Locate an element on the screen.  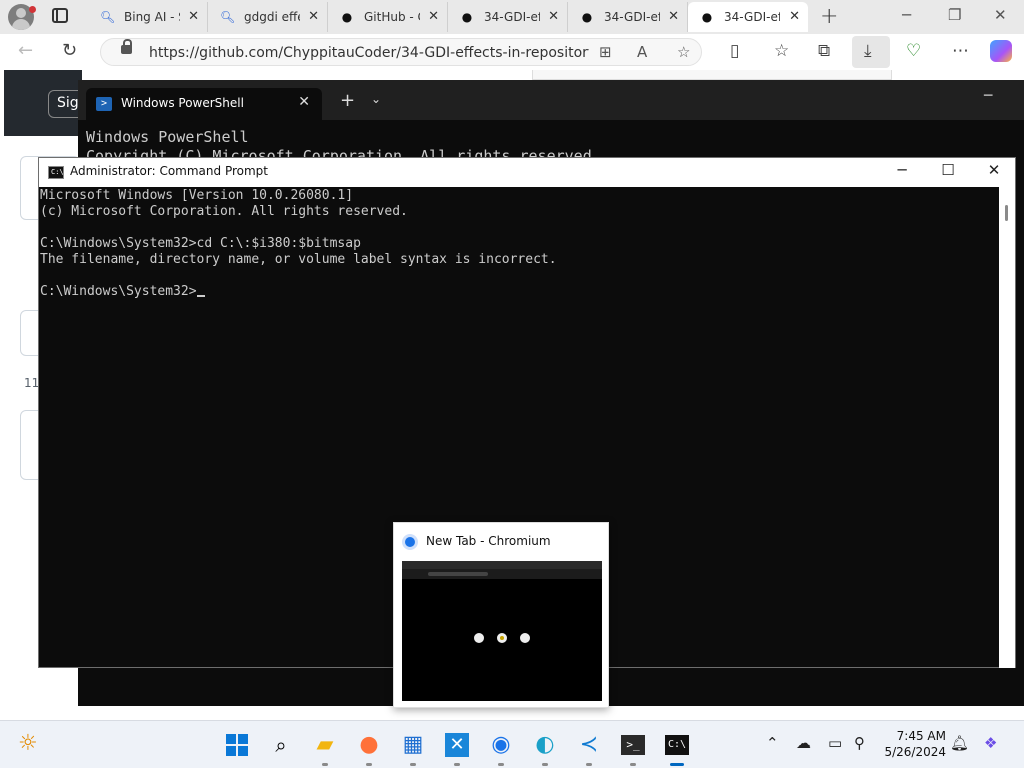
new-tab-plus-icon: + is located at coordinates (829, 16).